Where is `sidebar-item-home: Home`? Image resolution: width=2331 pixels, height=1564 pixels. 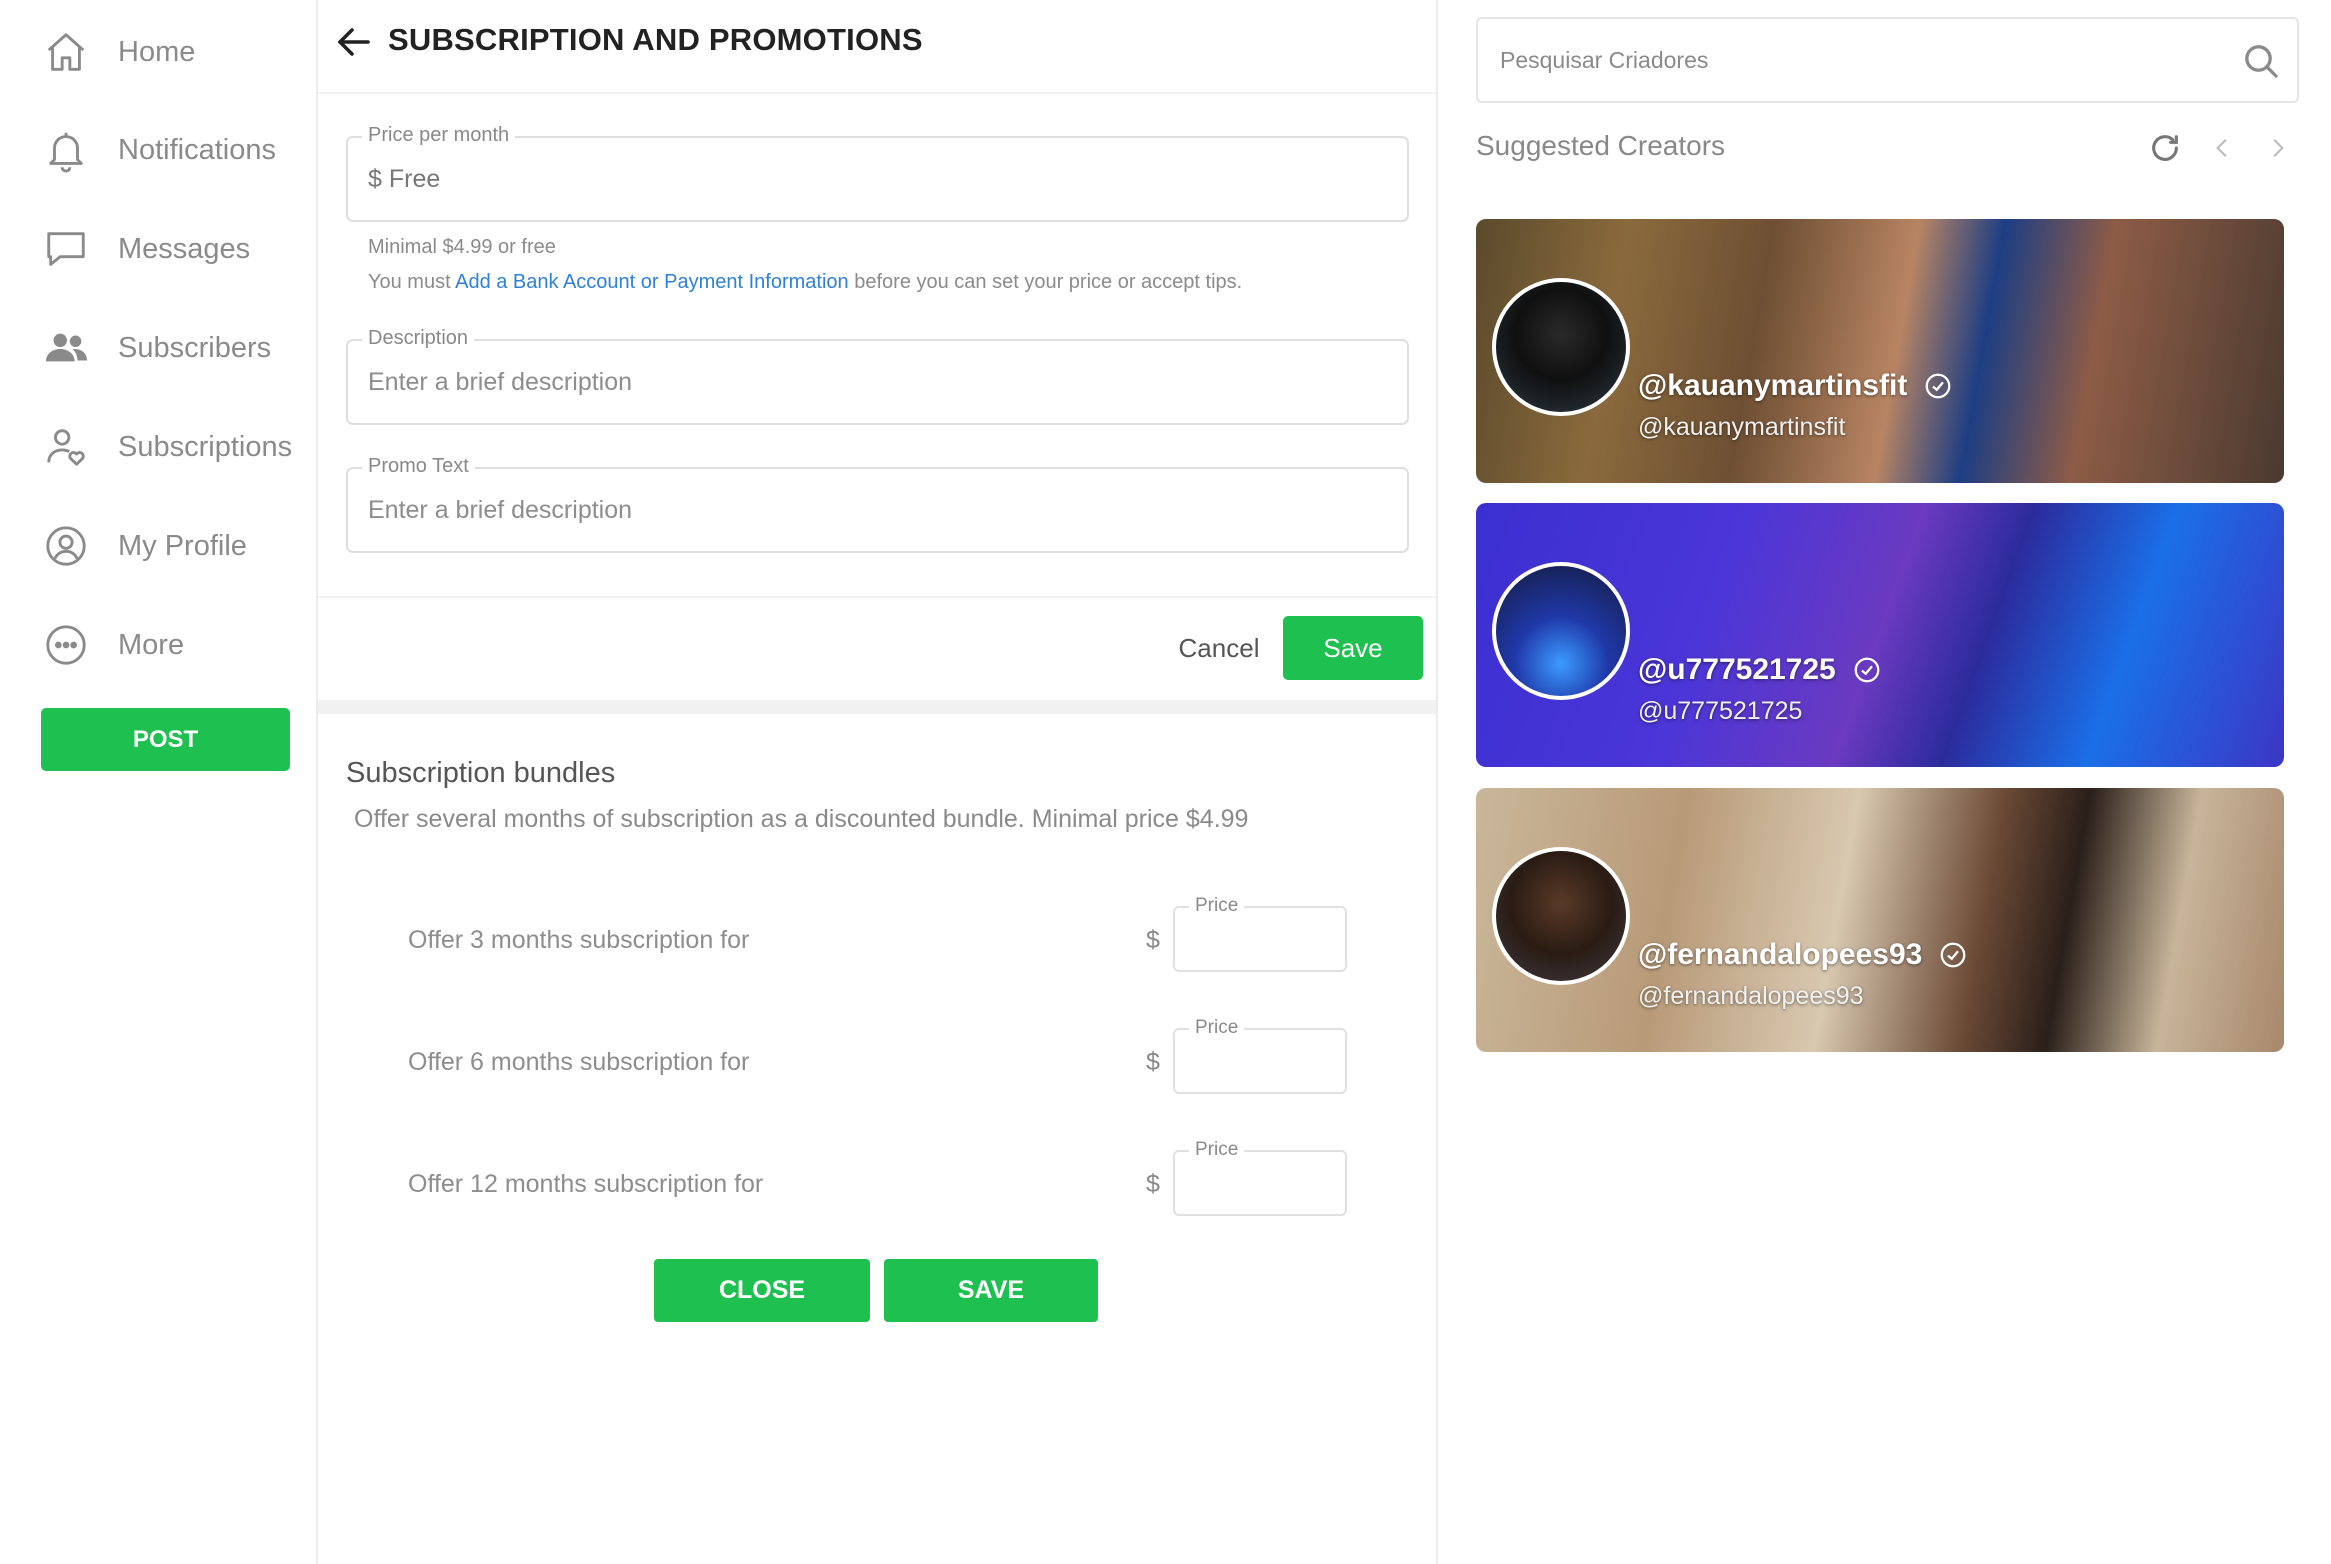 sidebar-item-home: Home is located at coordinates (117, 52).